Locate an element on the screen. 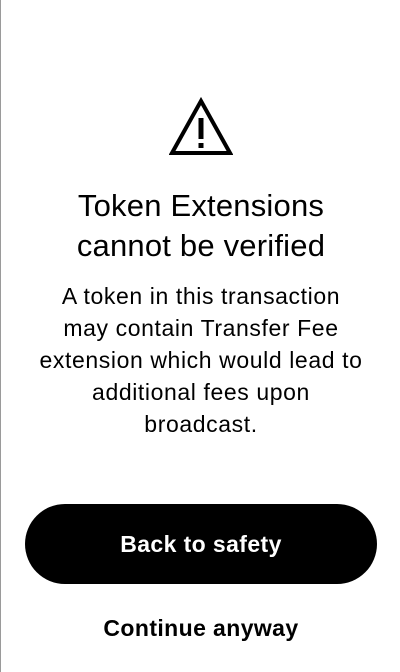 The width and height of the screenshot is (400, 672). warning-message-line-5: broadcast. is located at coordinates (201, 424).